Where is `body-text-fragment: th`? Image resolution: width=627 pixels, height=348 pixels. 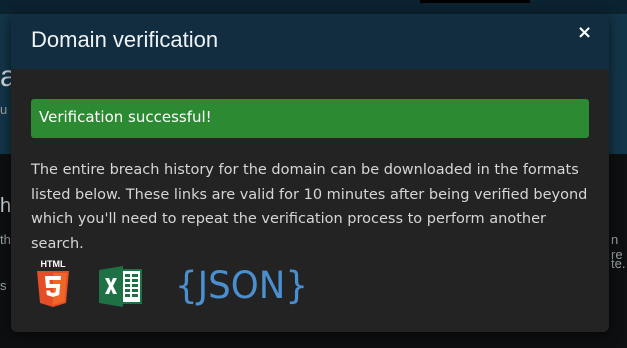 body-text-fragment: th is located at coordinates (5, 239).